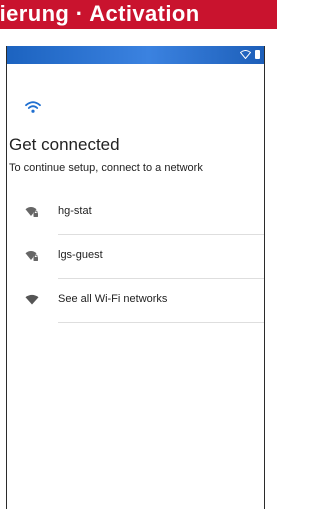 The width and height of the screenshot is (320, 509). Describe the element at coordinates (135, 55) in the screenshot. I see `status-bar` at that location.